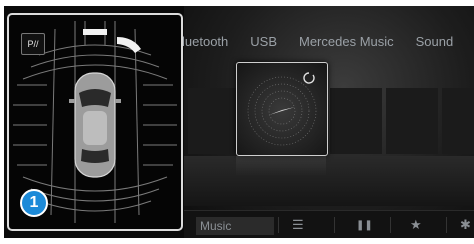  I want to click on album-reflection, so click(281, 166).